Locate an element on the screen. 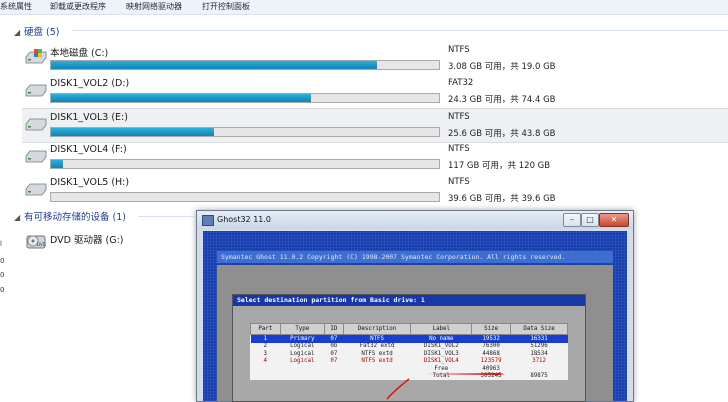 This screenshot has height=402, width=728. drive-name: DISK1_VOL3 (E:) is located at coordinates (89, 117).